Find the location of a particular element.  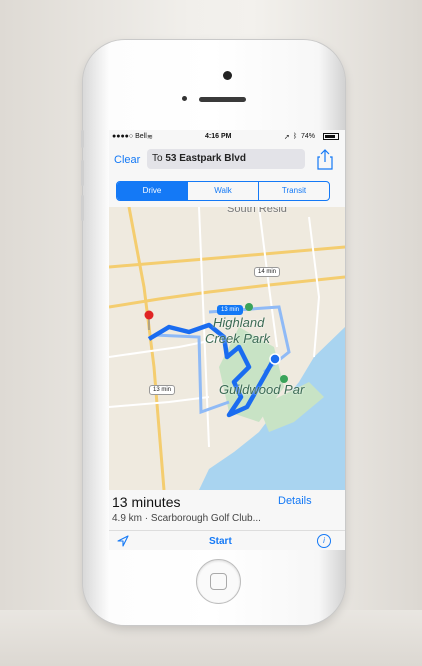

volume-up-button is located at coordinates (82, 173).